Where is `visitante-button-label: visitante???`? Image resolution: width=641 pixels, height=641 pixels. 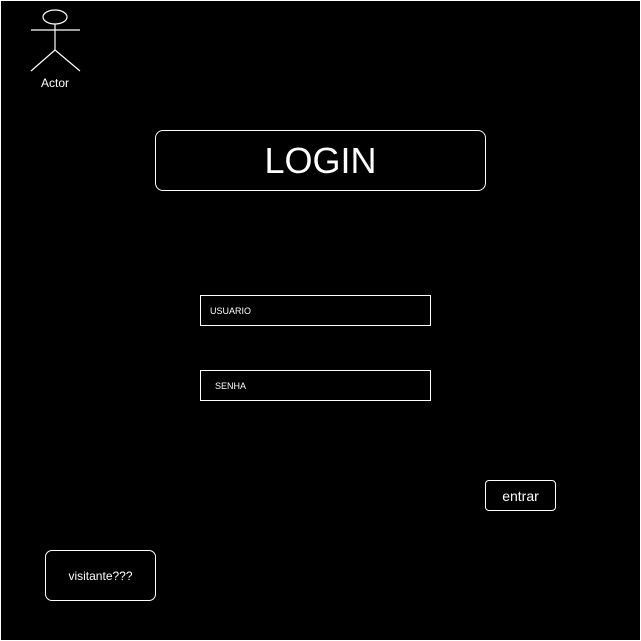
visitante-button-label: visitante??? is located at coordinates (100, 575).